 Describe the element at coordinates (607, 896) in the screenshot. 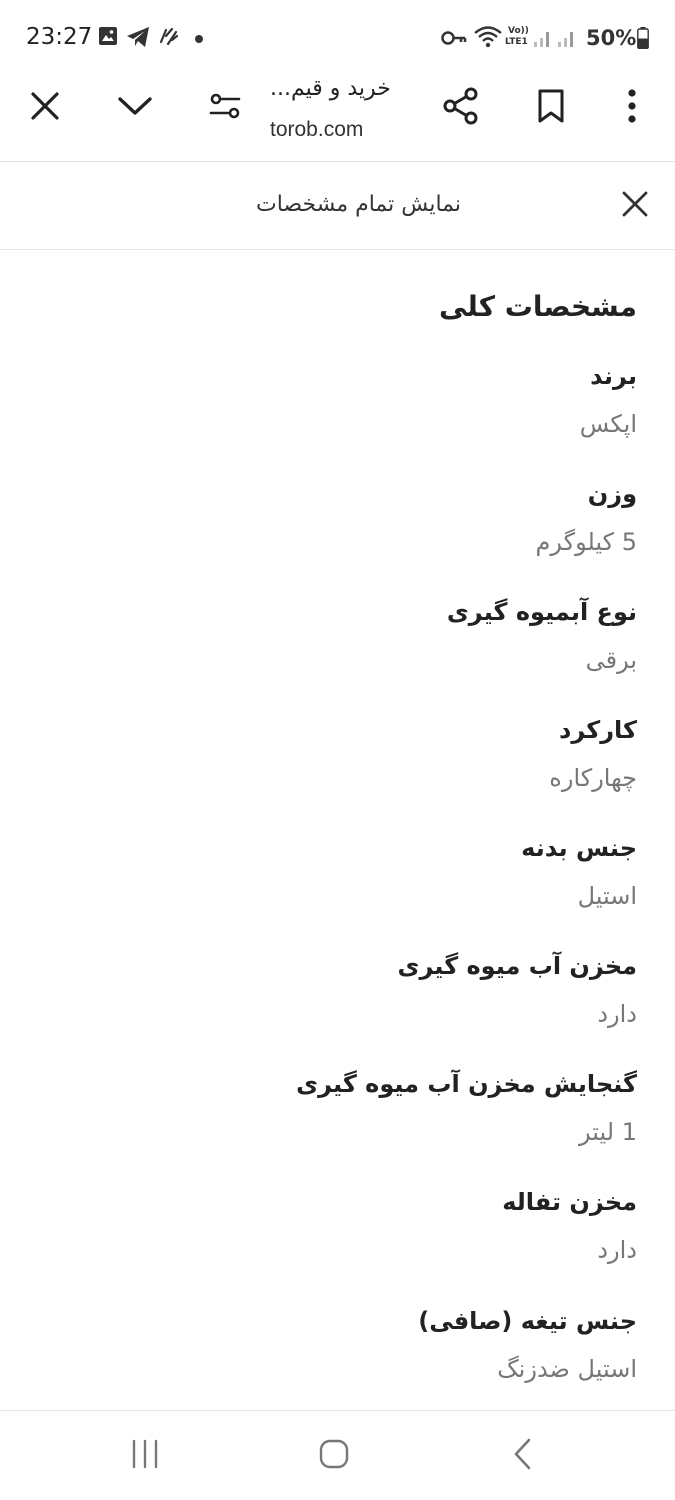

I see `spec-value: استیل` at that location.